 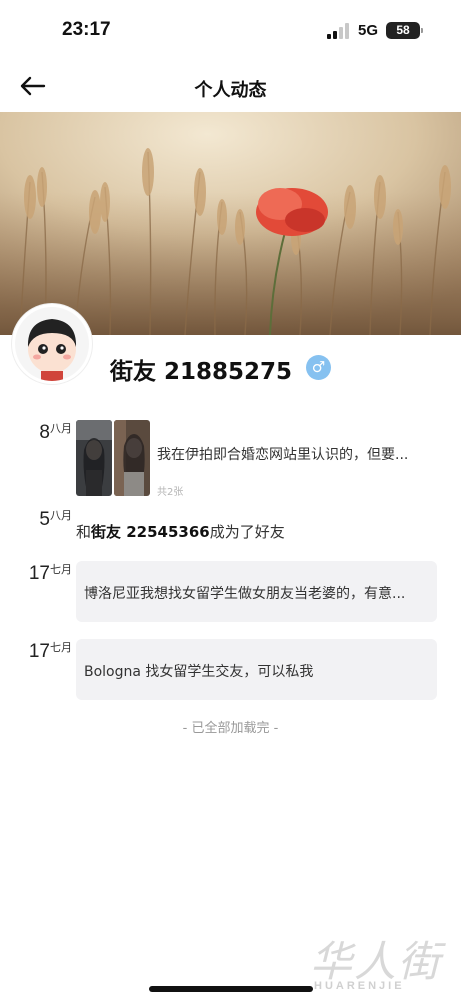 What do you see at coordinates (44, 519) in the screenshot?
I see `date-day: 5` at bounding box center [44, 519].